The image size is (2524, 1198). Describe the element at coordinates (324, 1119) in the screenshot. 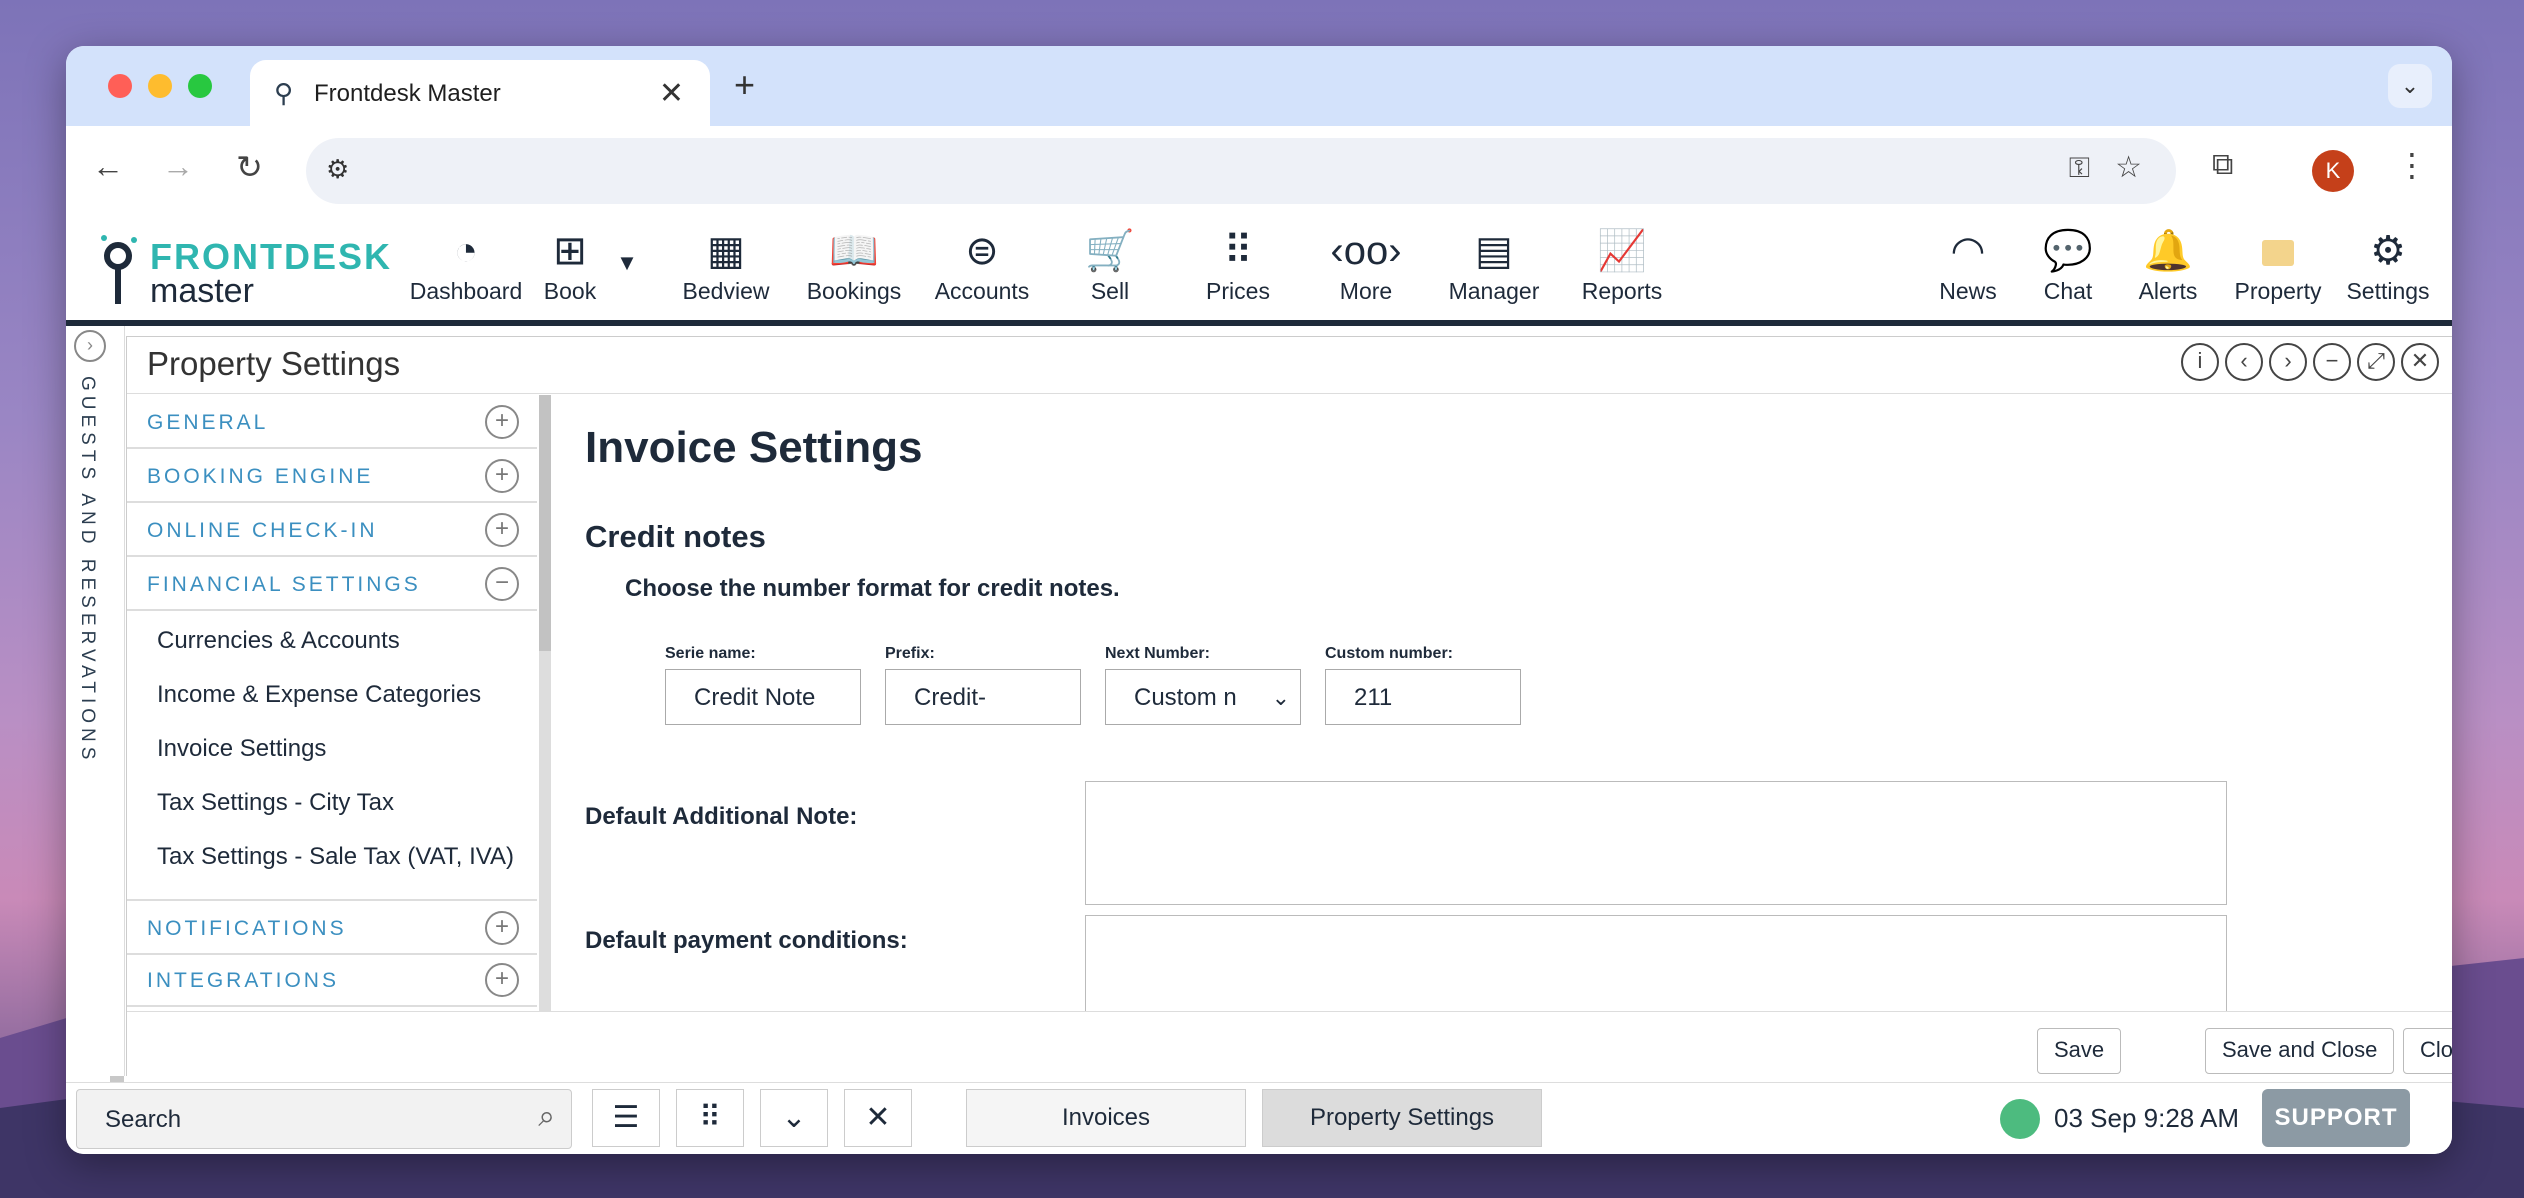

I see `search-input: Search ⌕` at that location.